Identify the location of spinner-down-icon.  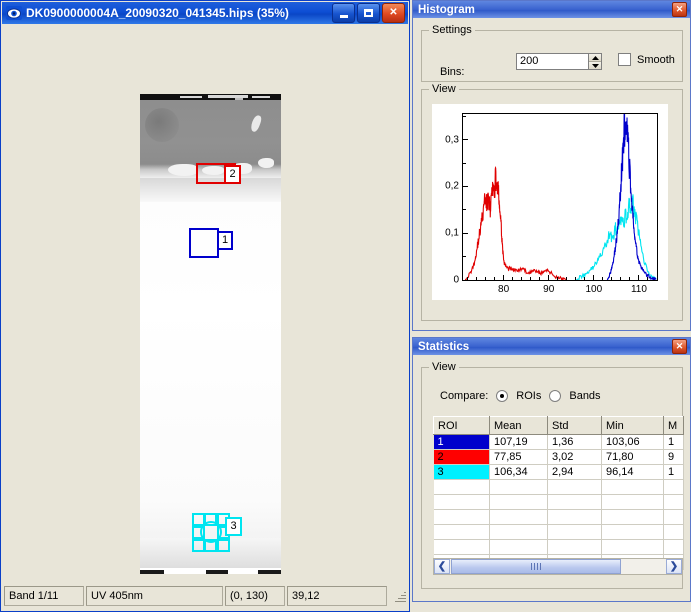
(595, 65).